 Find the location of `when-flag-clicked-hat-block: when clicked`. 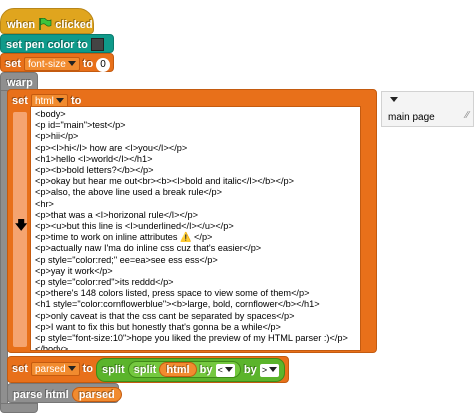

when-flag-clicked-hat-block: when clicked is located at coordinates (47, 21).